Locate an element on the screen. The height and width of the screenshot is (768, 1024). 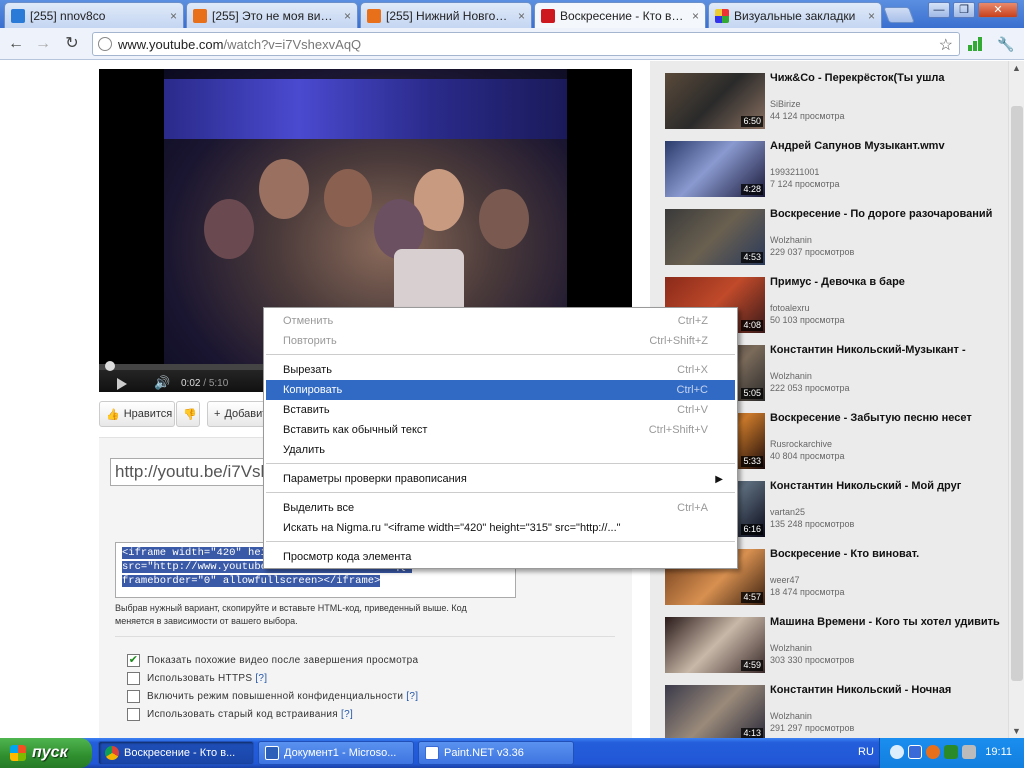
minimize-button: — is located at coordinates (939, 10).